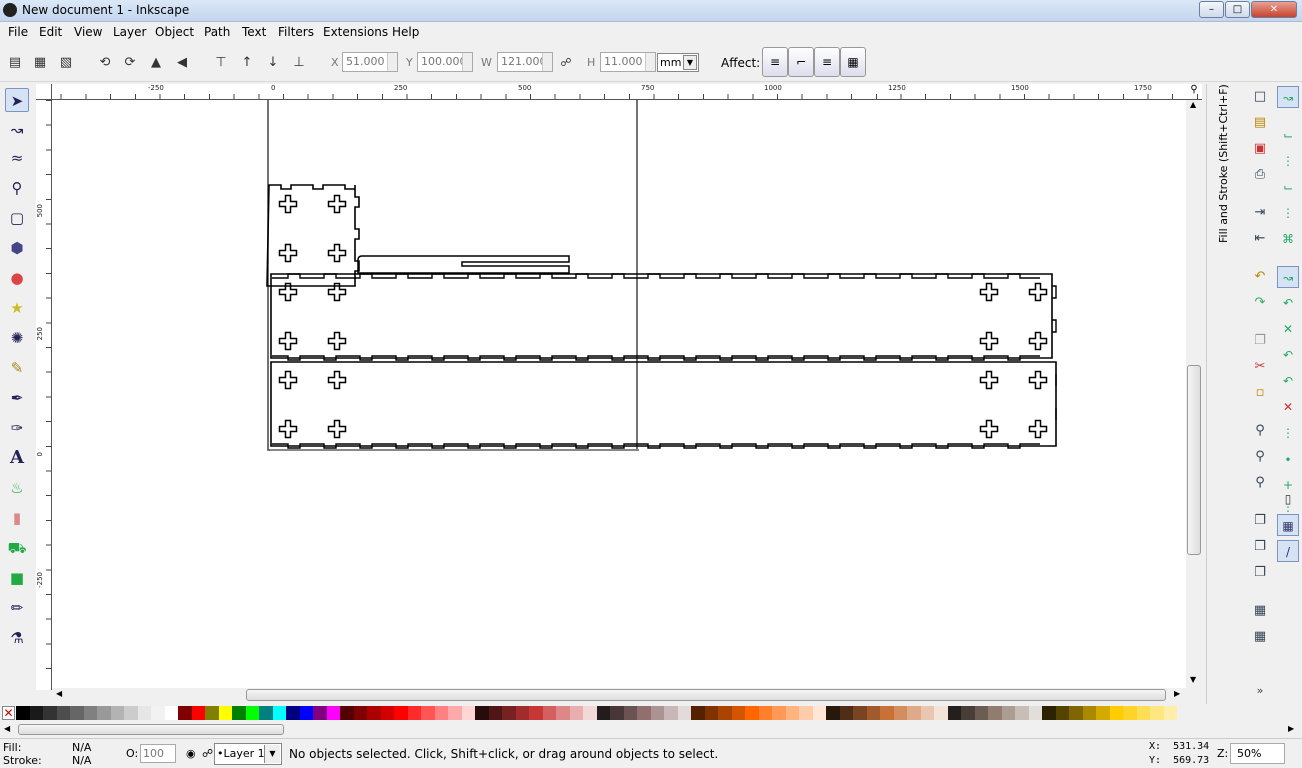  Describe the element at coordinates (1288, 381) in the screenshot. I see `snap-smooth-icon: ↶` at that location.